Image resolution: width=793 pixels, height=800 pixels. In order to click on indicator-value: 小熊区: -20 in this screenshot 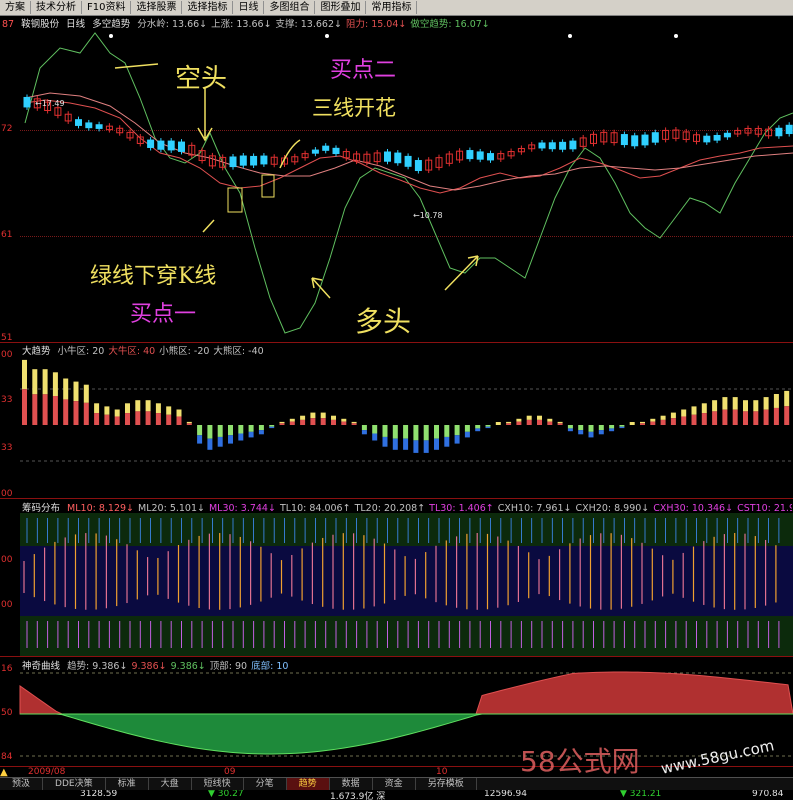, I will do `click(184, 350)`.